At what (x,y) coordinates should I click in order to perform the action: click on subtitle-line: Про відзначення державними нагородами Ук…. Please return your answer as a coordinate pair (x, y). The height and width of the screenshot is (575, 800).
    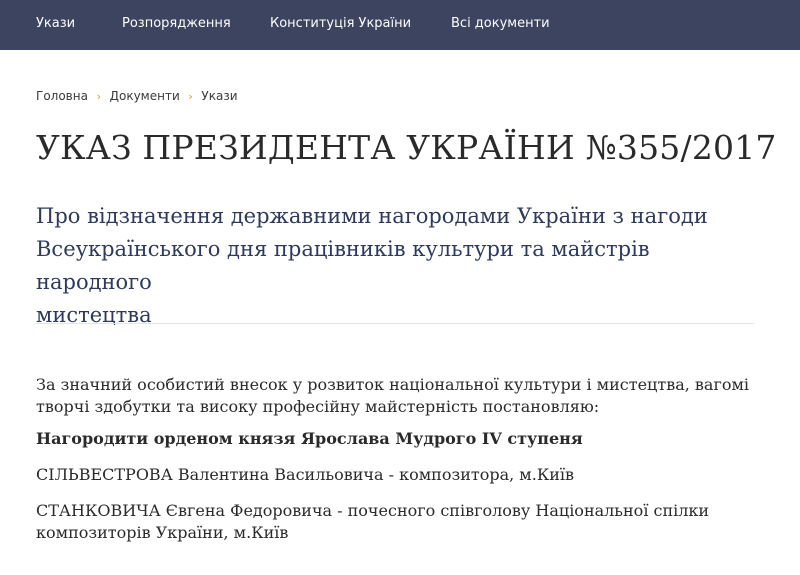
    Looking at the image, I should click on (372, 216).